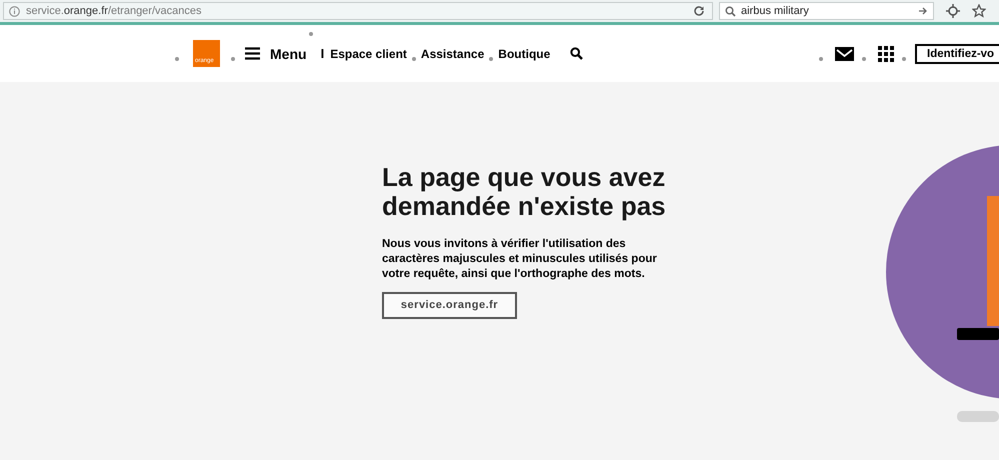  I want to click on menu-link: Menu, so click(288, 54).